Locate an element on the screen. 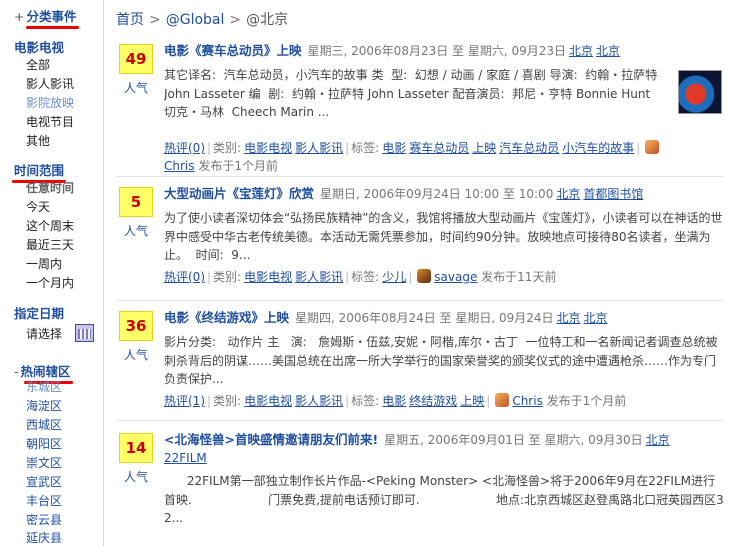  district-item: 崇文区 is located at coordinates (44, 463).